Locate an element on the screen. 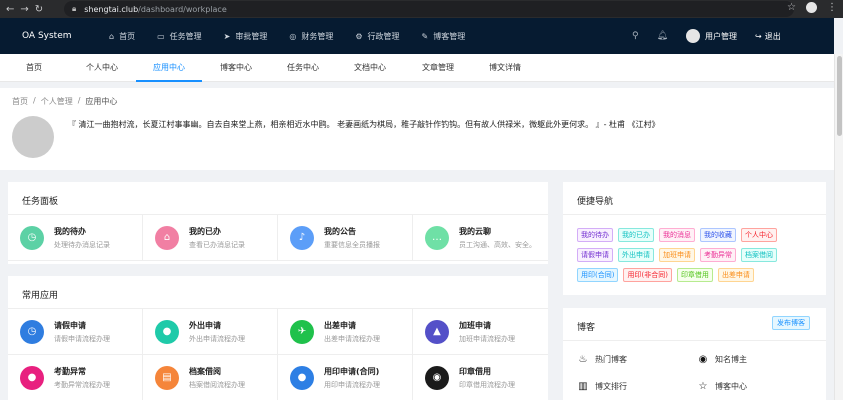 The image size is (843, 400). nav-item-label: 任务管理 is located at coordinates (185, 36).